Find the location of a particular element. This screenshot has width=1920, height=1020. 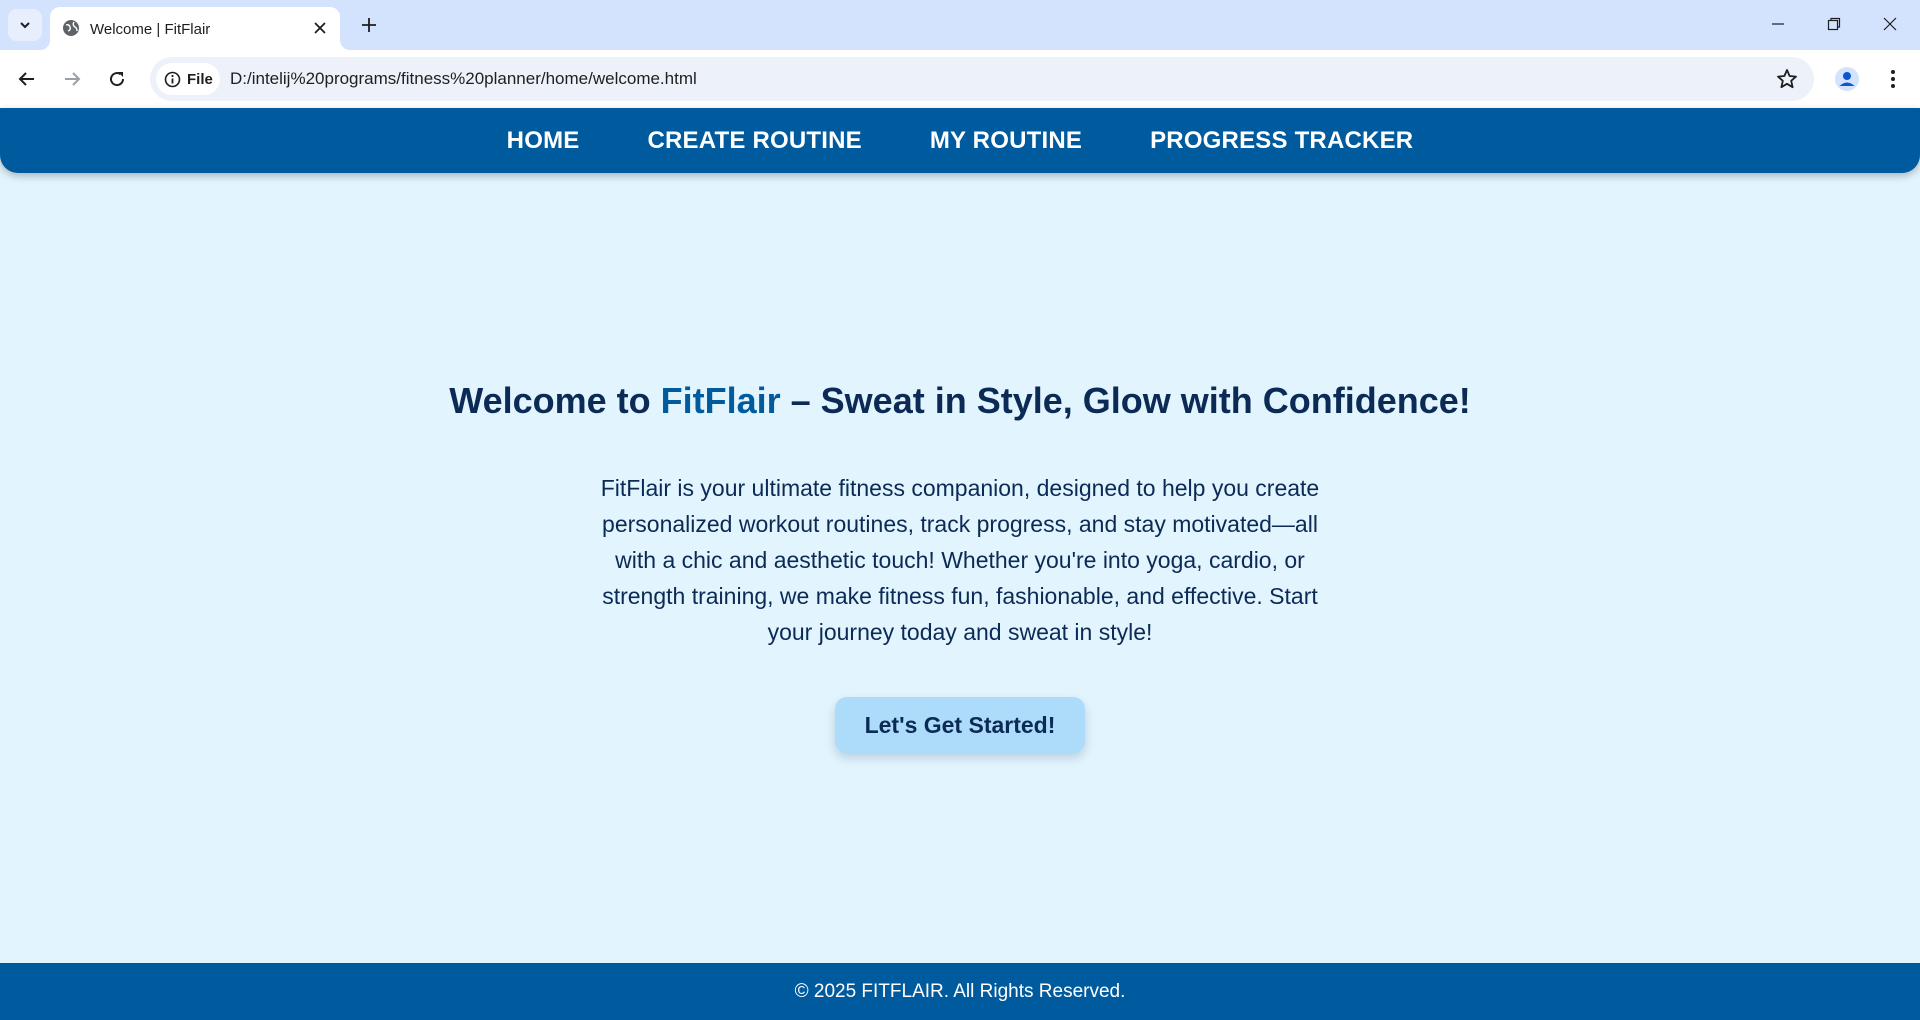

forward-button is located at coordinates (72, 79).